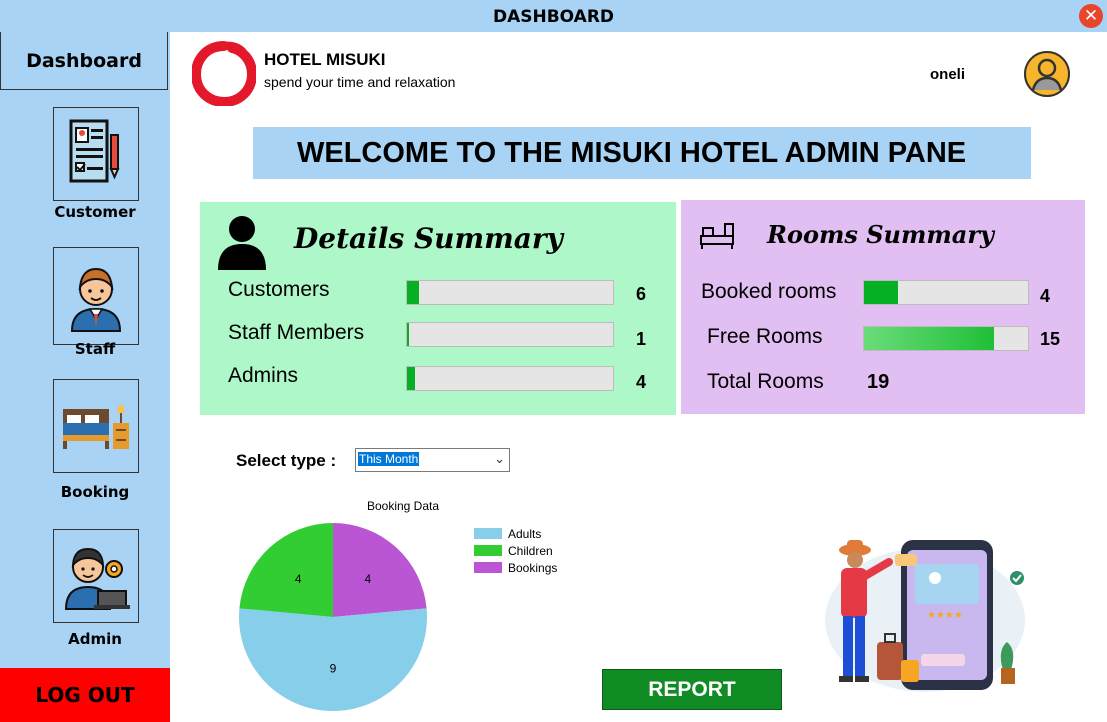  What do you see at coordinates (717, 236) in the screenshot?
I see `bed-outline-icon` at bounding box center [717, 236].